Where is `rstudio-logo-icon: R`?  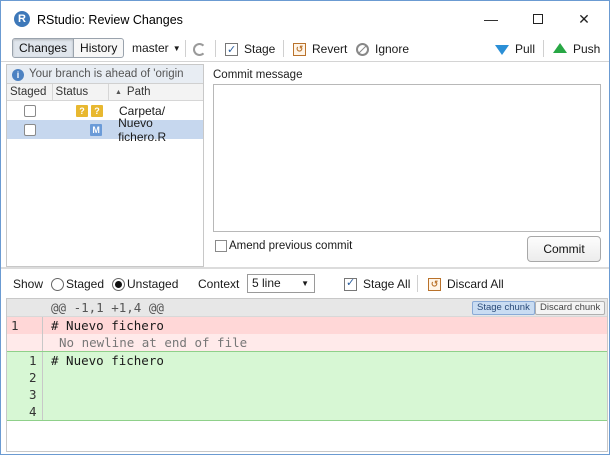 rstudio-logo-icon: R is located at coordinates (22, 19).